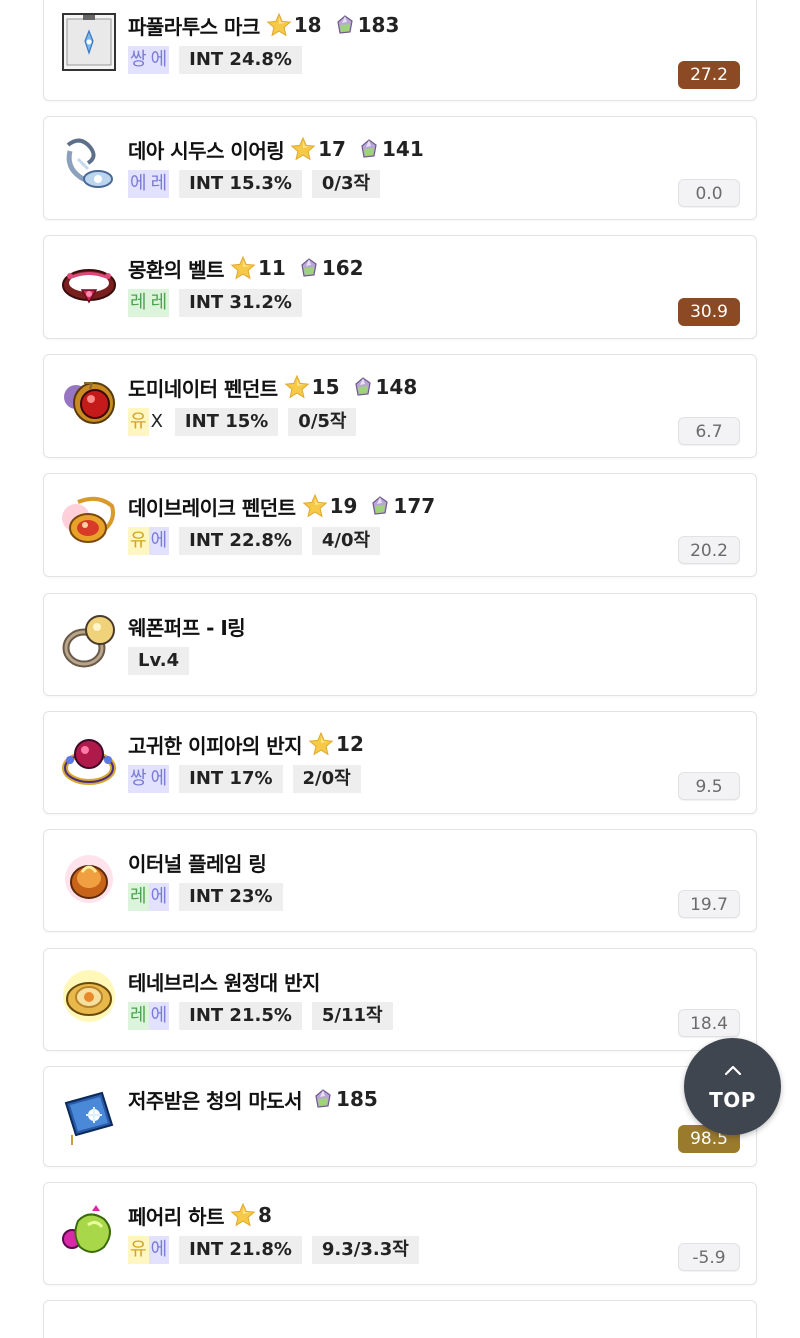 The image size is (800, 1338). Describe the element at coordinates (89, 641) in the screenshot. I see `weapon-puff-ring-icon` at that location.